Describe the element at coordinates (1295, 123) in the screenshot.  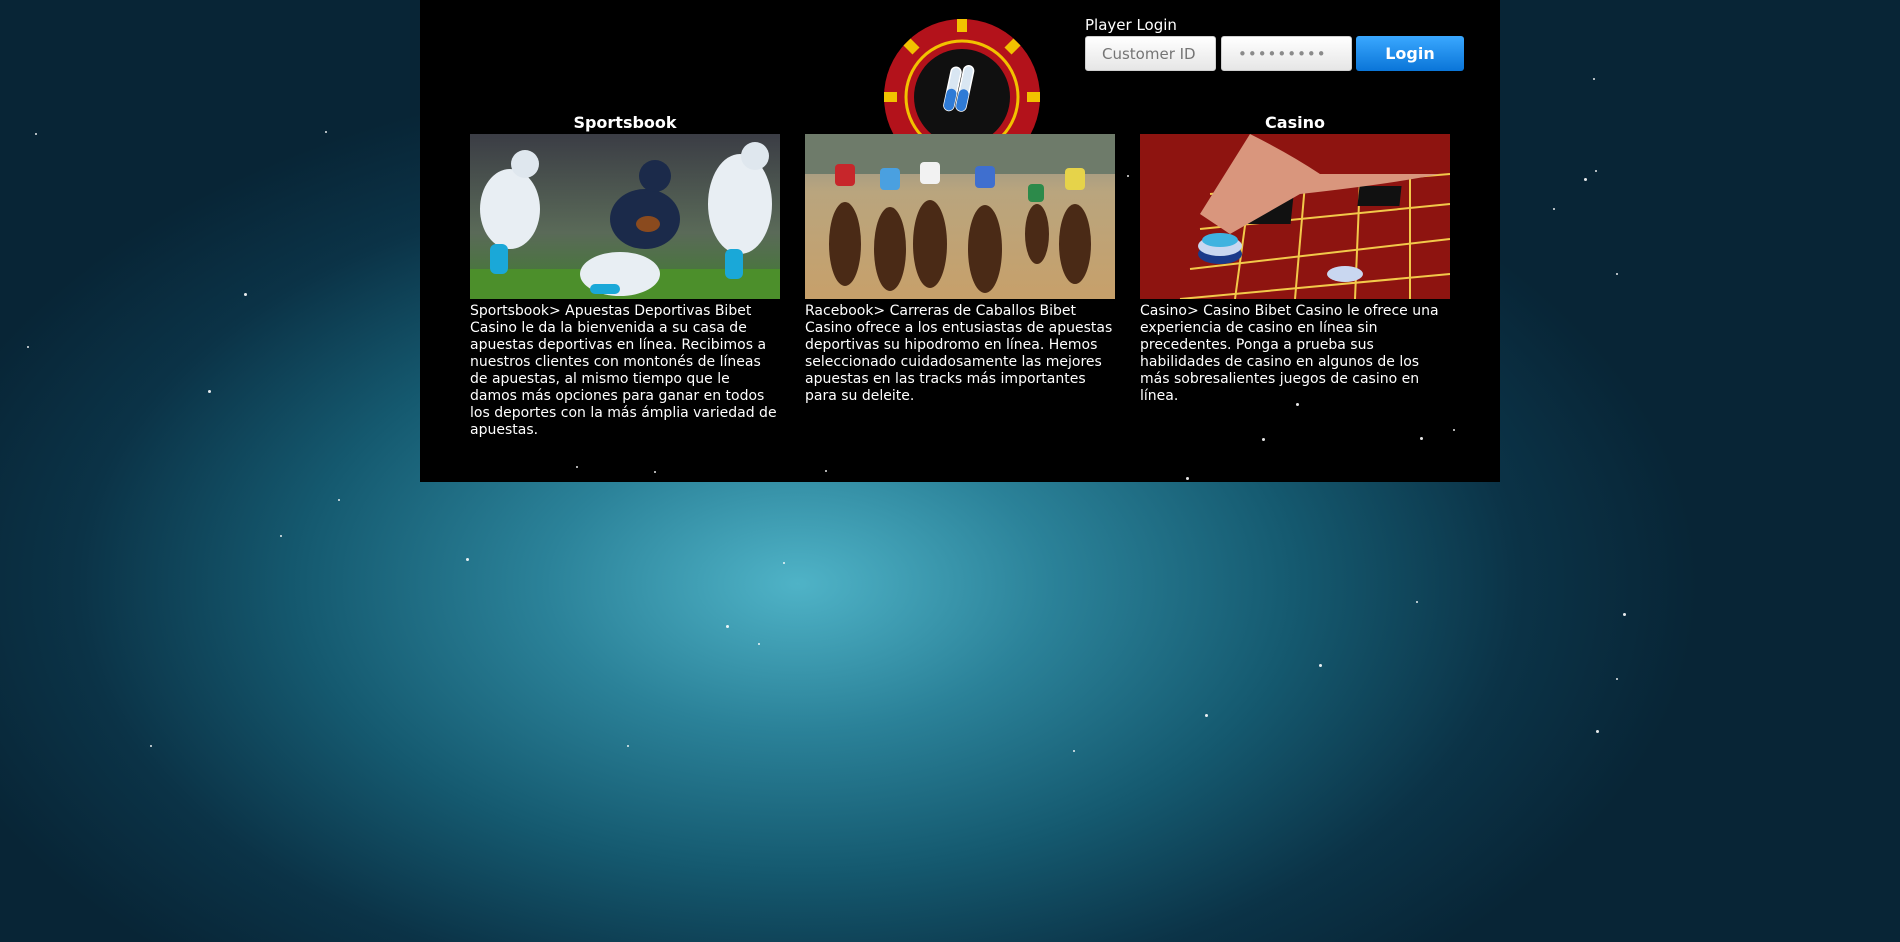
I see `casino-title: Casino` at that location.